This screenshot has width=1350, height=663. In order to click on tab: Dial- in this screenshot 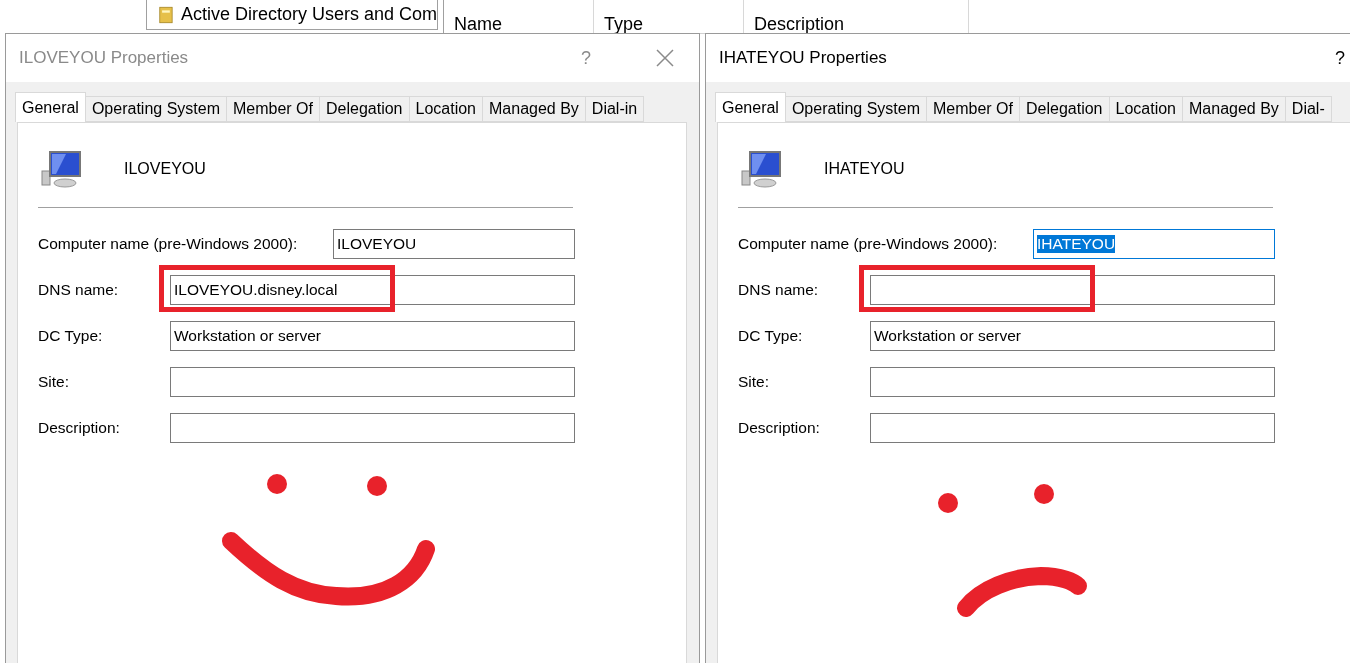, I will do `click(1308, 109)`.